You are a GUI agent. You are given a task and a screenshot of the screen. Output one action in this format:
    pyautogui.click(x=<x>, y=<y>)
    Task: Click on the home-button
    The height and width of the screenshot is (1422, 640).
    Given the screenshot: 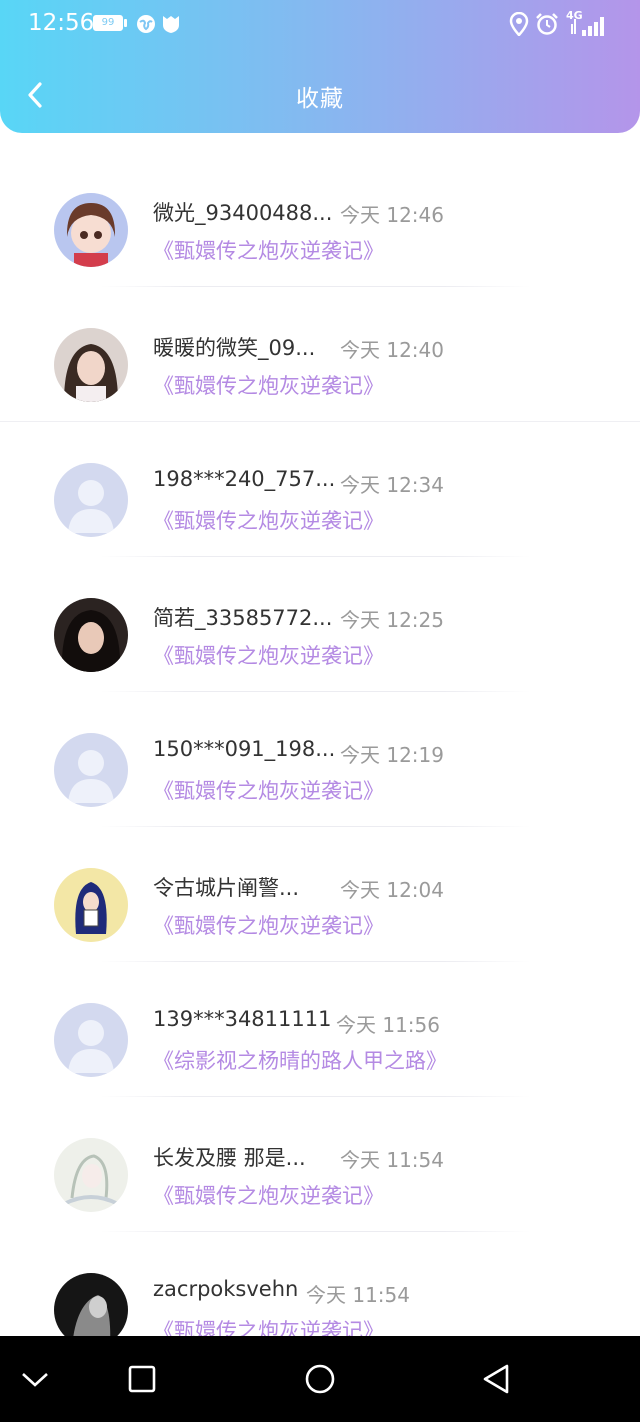 What is the action you would take?
    pyautogui.click(x=320, y=1379)
    